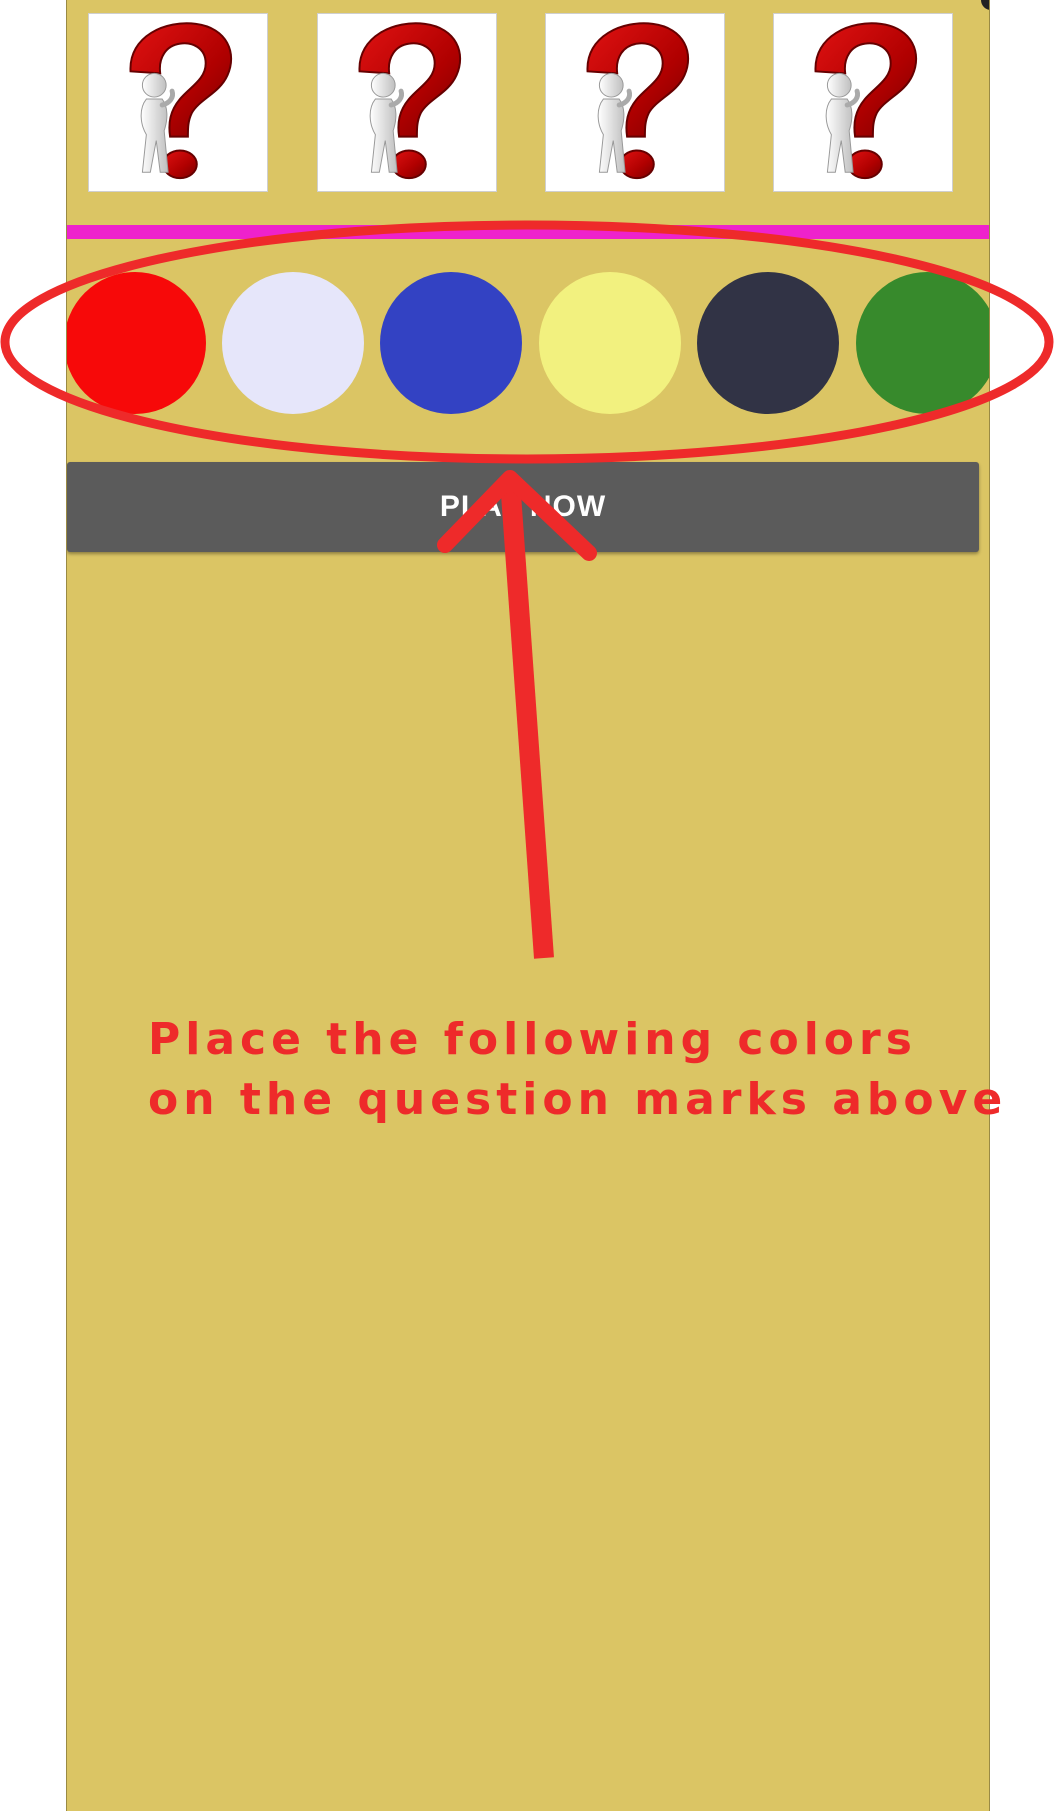  Describe the element at coordinates (578, 1099) in the screenshot. I see `instruction-line-2: on the question marks above` at that location.